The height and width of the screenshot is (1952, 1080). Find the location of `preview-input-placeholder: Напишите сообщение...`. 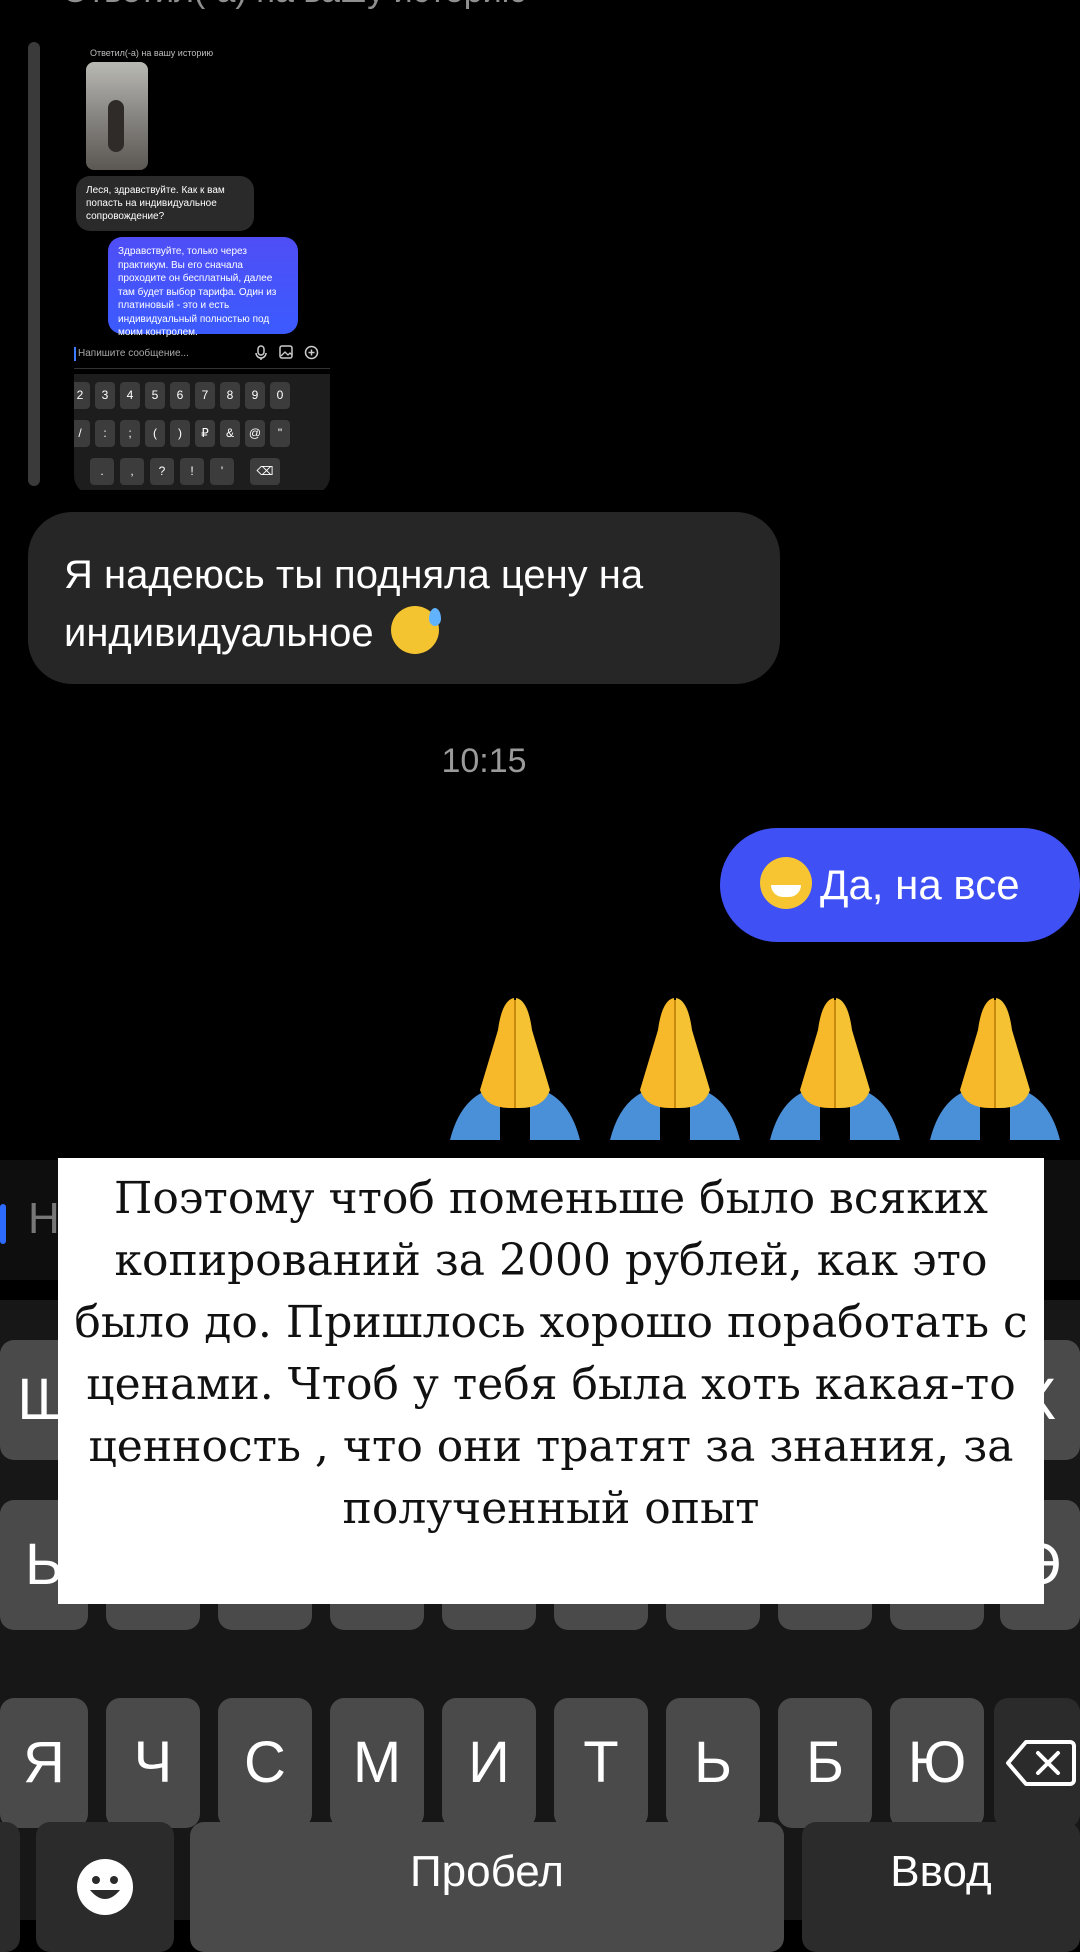

preview-input-placeholder: Напишите сообщение... is located at coordinates (133, 353).